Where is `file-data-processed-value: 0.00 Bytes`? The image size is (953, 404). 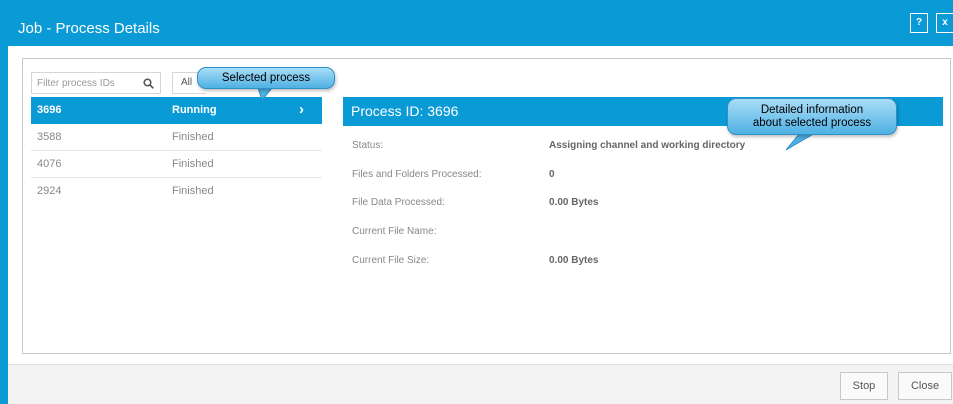 file-data-processed-value: 0.00 Bytes is located at coordinates (574, 202).